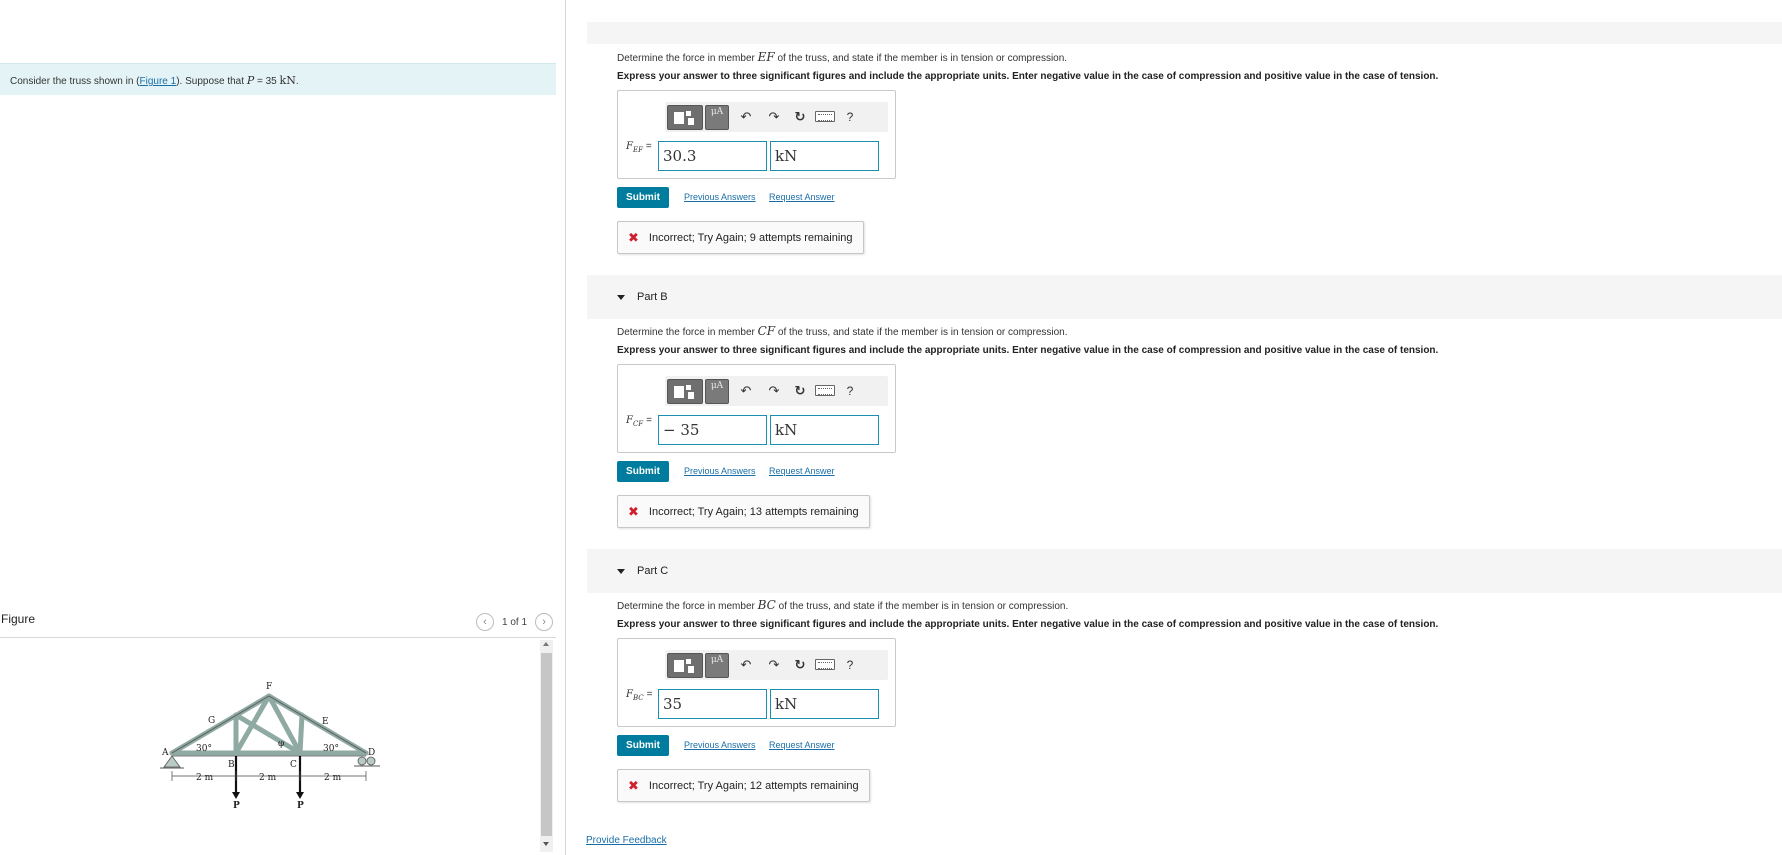 The image size is (1782, 855). I want to click on answer-value-input: − 35, so click(712, 430).